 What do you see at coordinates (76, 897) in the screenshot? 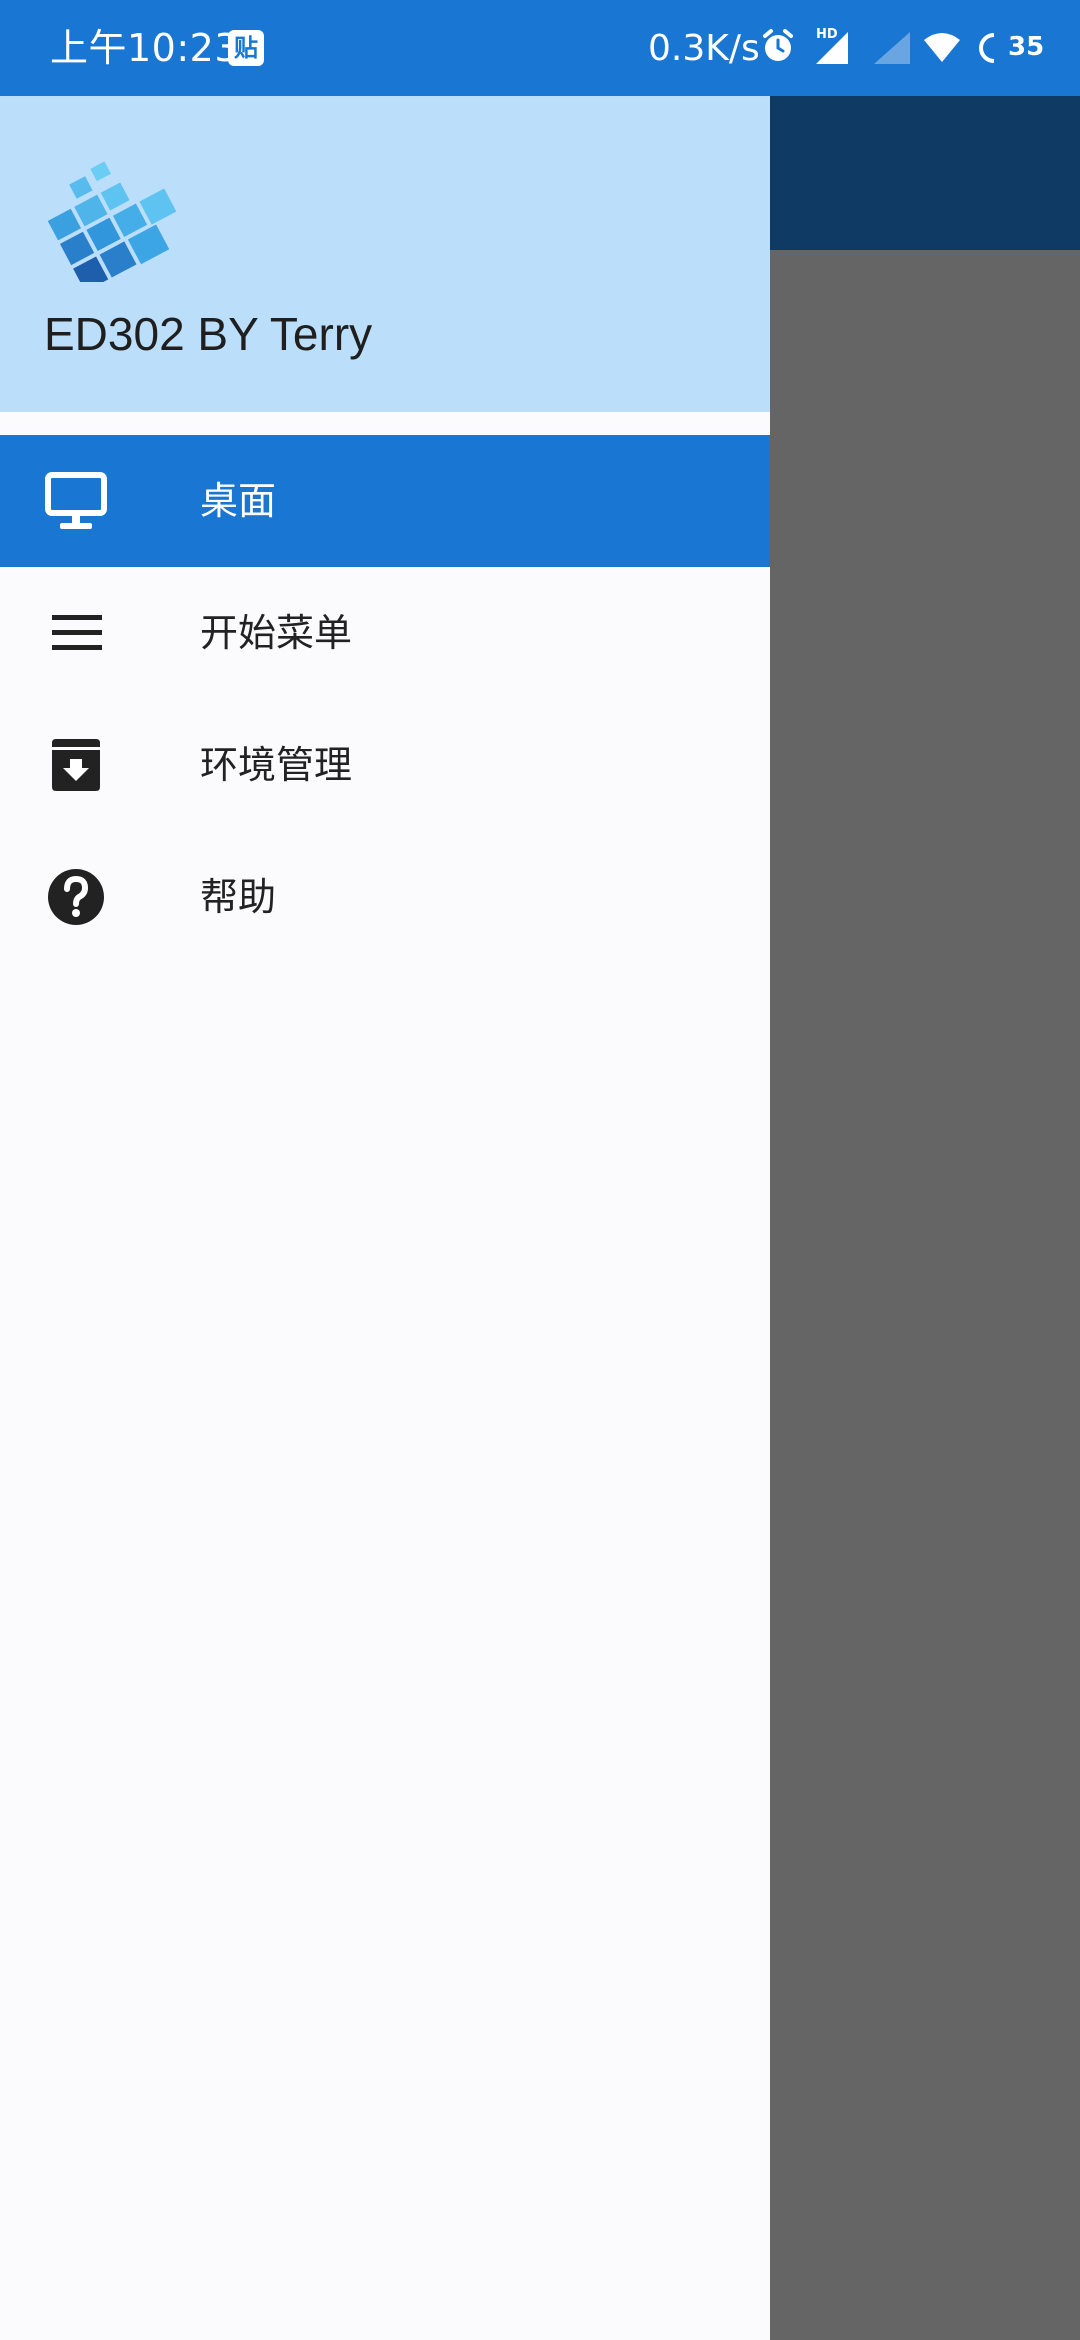
I see `help-circle-icon` at bounding box center [76, 897].